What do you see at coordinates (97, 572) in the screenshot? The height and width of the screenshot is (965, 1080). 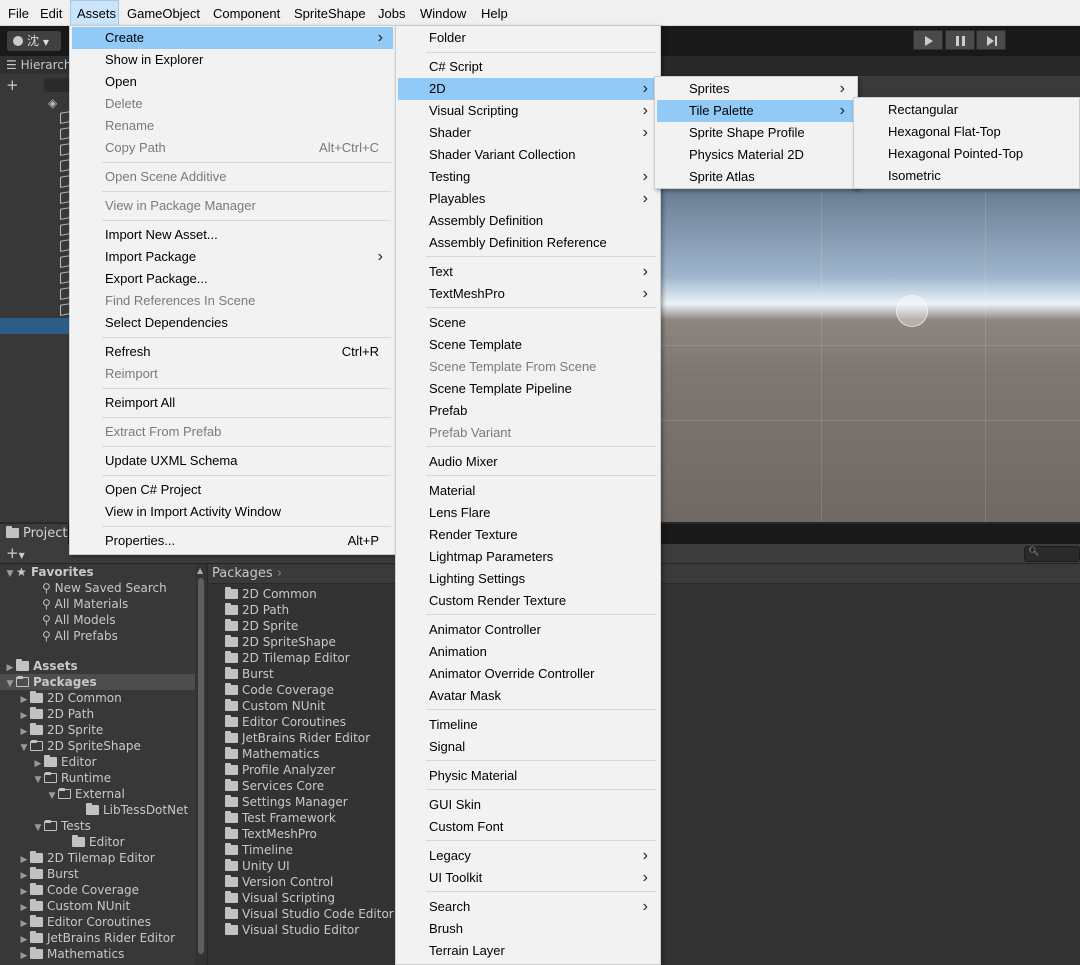 I see `tree-item-favorites: ▼ ★ Favorites` at bounding box center [97, 572].